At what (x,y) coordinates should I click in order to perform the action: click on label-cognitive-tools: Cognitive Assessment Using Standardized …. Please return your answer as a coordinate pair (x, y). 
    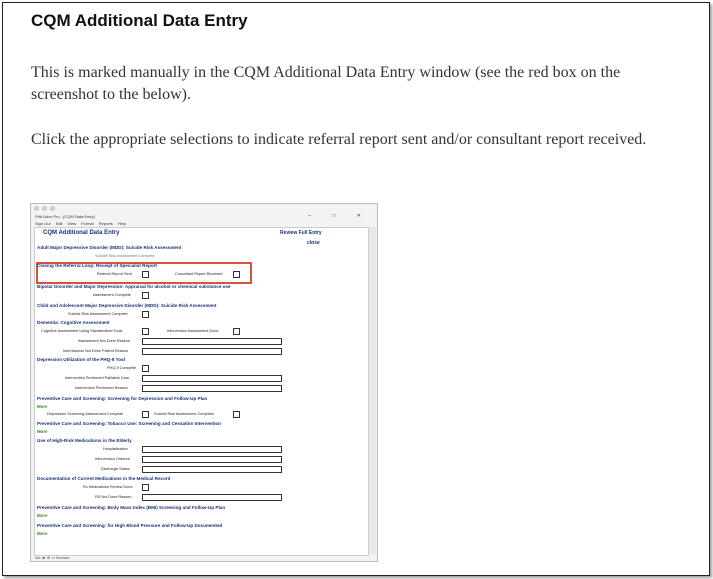
    Looking at the image, I should click on (82, 331).